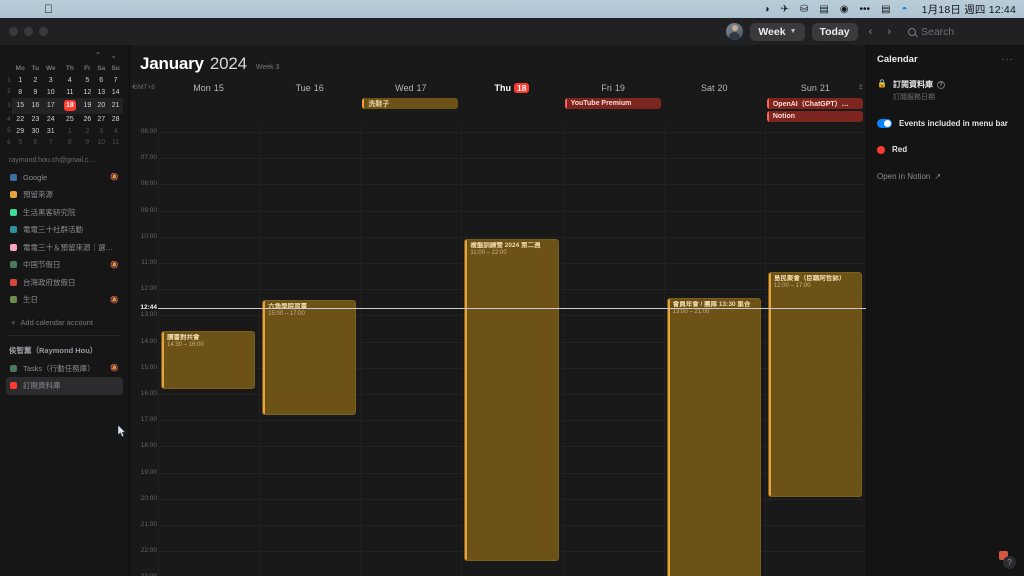 Image resolution: width=1024 pixels, height=576 pixels. I want to click on mini-cal-today: 18, so click(69, 106).